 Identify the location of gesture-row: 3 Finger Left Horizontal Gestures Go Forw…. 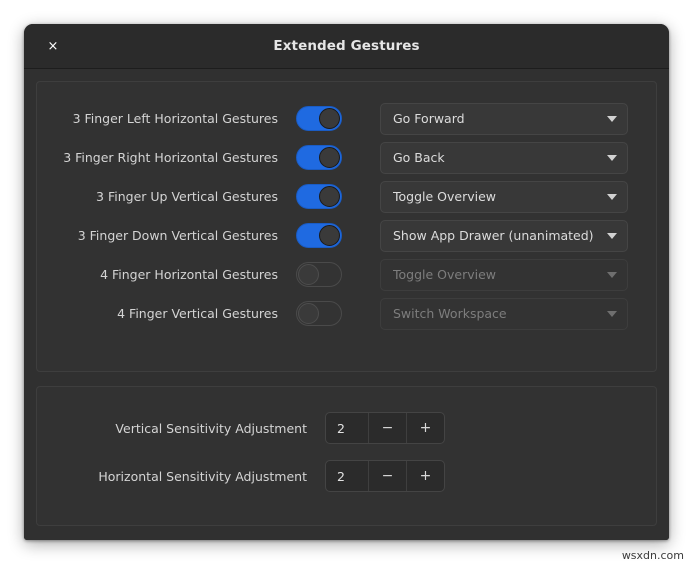
(342, 118).